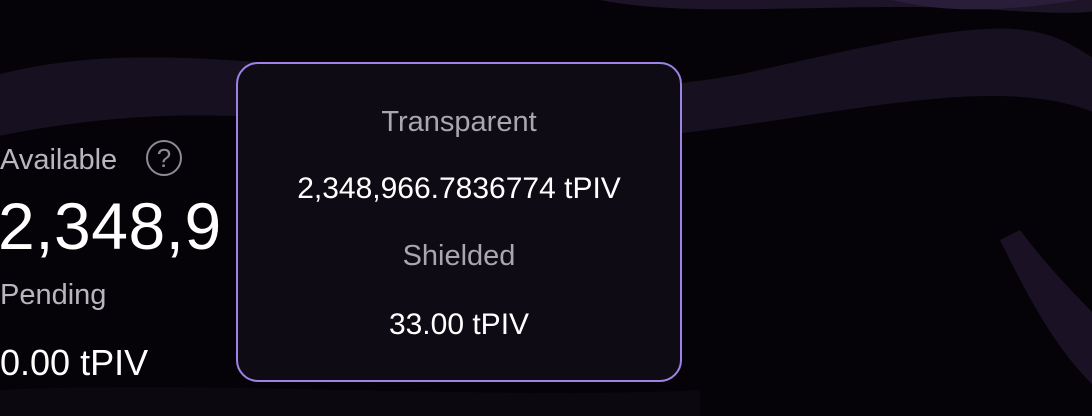  What do you see at coordinates (59, 160) in the screenshot?
I see `available-label: Available` at bounding box center [59, 160].